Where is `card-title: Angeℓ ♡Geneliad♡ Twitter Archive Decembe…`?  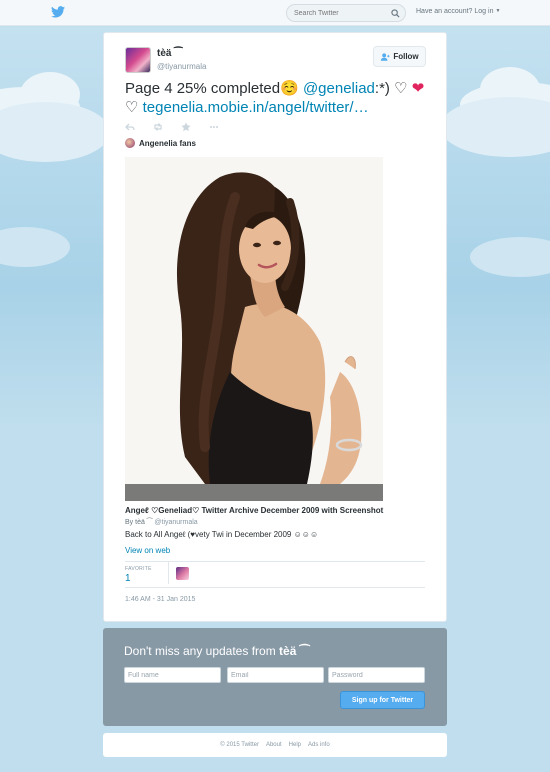
card-title: Angeℓ ♡Geneliad♡ Twitter Archive Decembe… is located at coordinates (275, 510).